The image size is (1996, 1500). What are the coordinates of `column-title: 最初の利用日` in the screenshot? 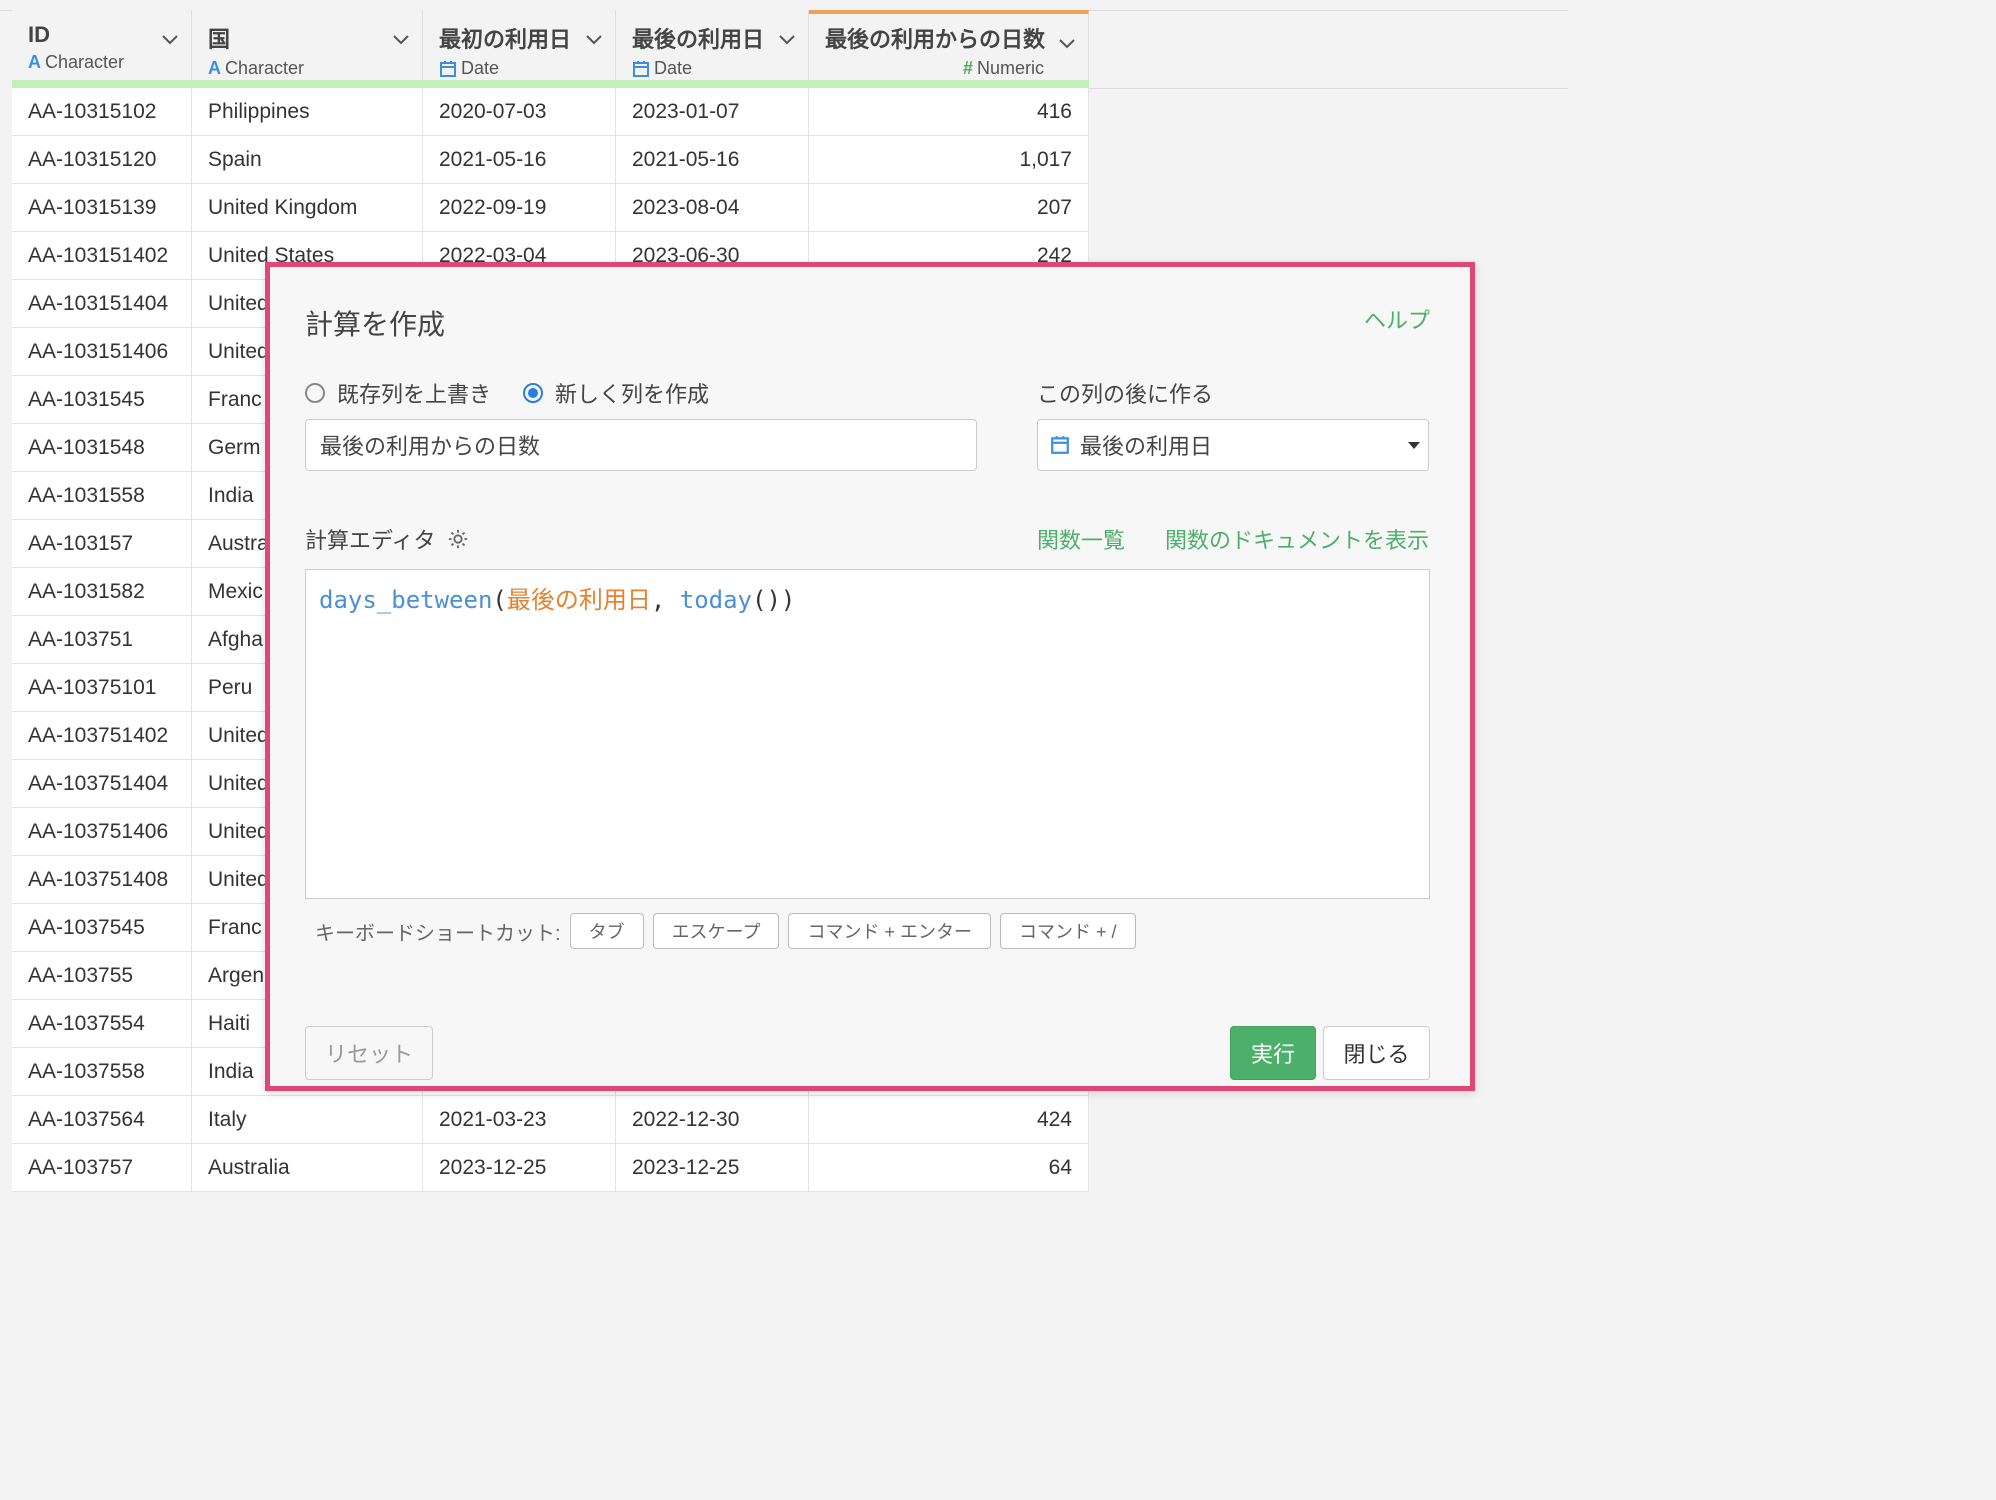 It's located at (505, 39).